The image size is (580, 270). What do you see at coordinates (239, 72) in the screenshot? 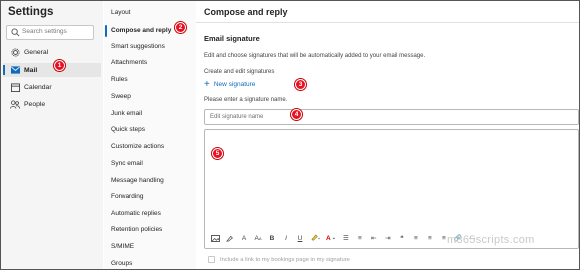
I see `create-edit-label: Create and edit signatures` at bounding box center [239, 72].